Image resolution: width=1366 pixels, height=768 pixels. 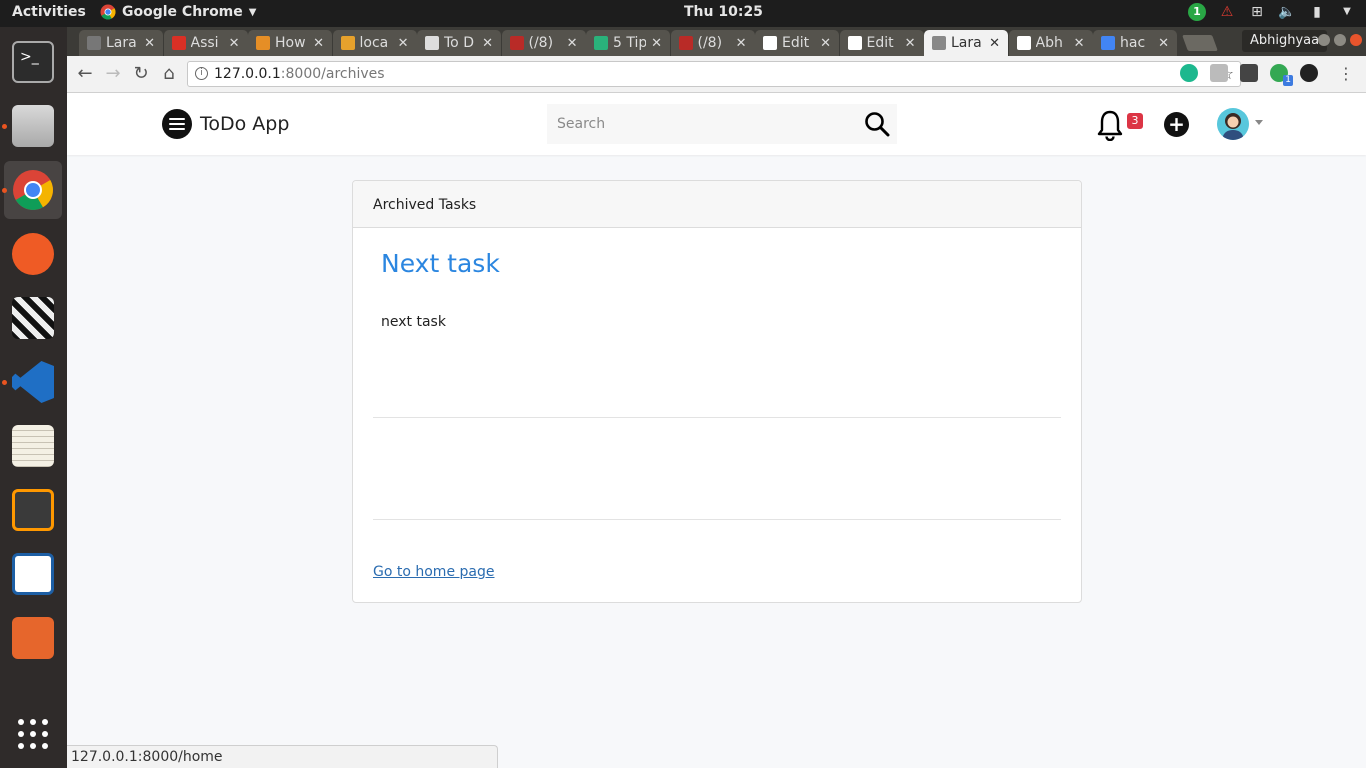 I want to click on bell-icon, so click(x=1110, y=125).